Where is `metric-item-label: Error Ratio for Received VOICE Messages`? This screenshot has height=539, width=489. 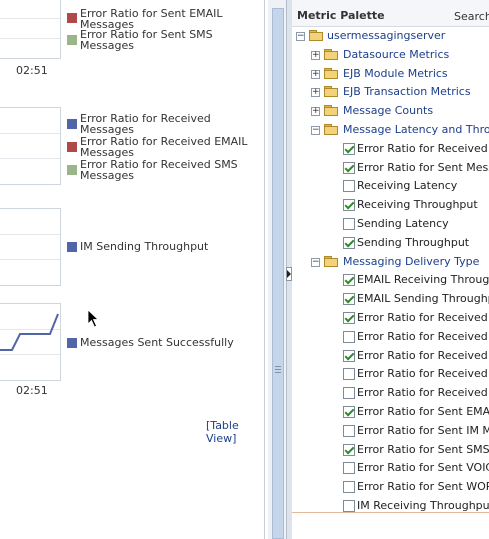
metric-item-label: Error Ratio for Received VOICE Messages is located at coordinates (423, 374).